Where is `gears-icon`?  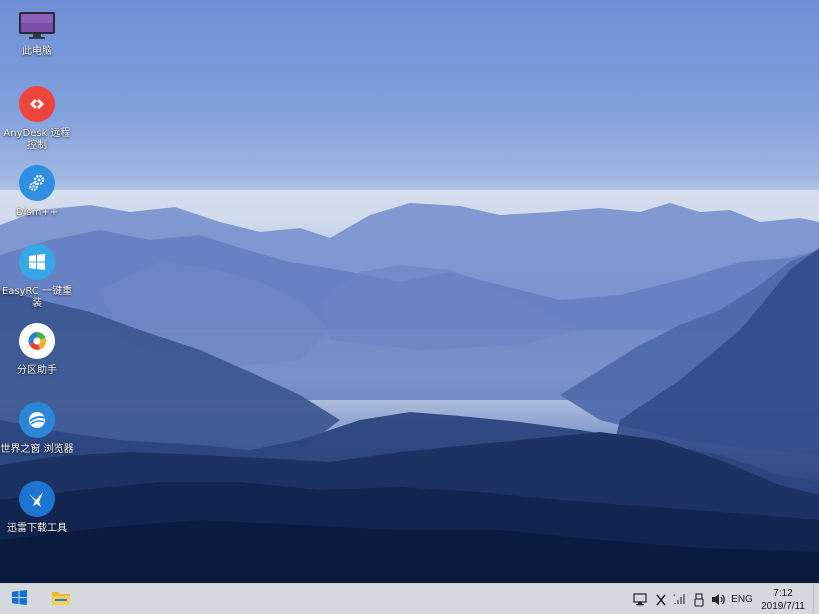 gears-icon is located at coordinates (37, 183).